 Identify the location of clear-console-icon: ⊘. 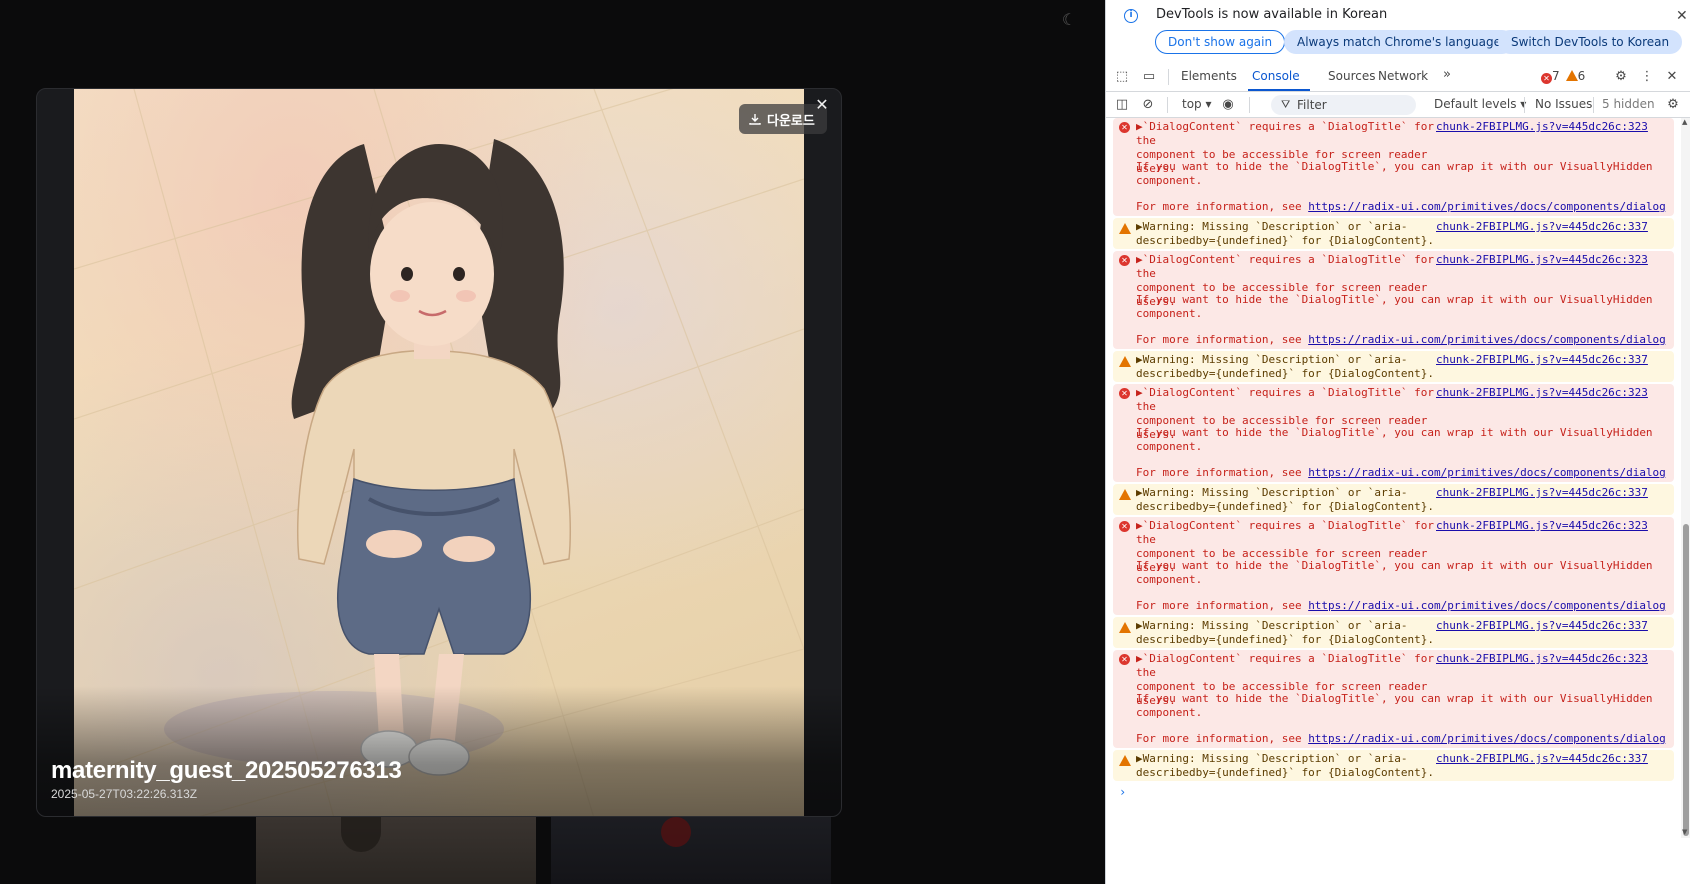
(1148, 105).